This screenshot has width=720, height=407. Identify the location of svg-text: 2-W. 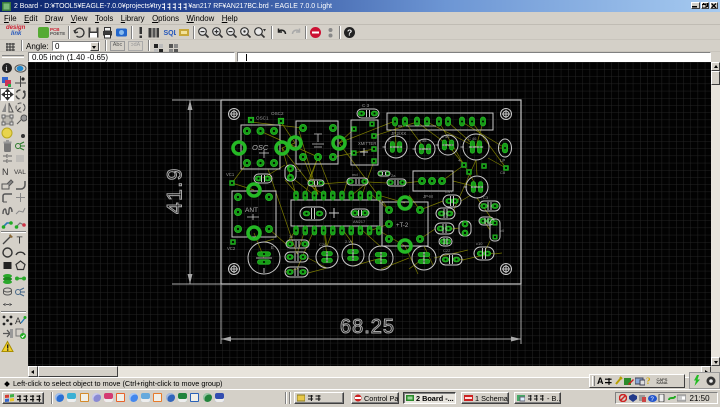
(349, 241).